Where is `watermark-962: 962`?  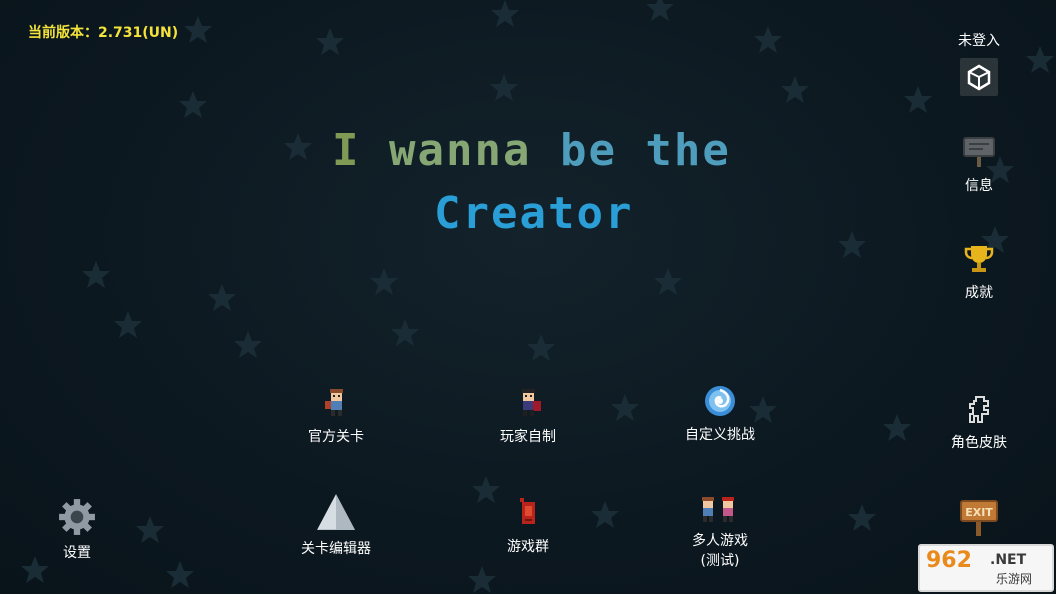
watermark-962: 962 is located at coordinates (949, 560).